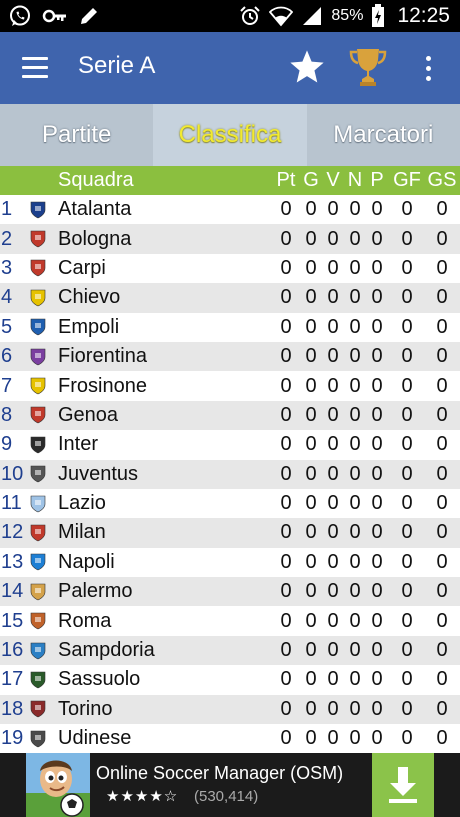  What do you see at coordinates (230, 738) in the screenshot?
I see `table-row: 19 Udinese 0 0 0 0 0 0 0` at bounding box center [230, 738].